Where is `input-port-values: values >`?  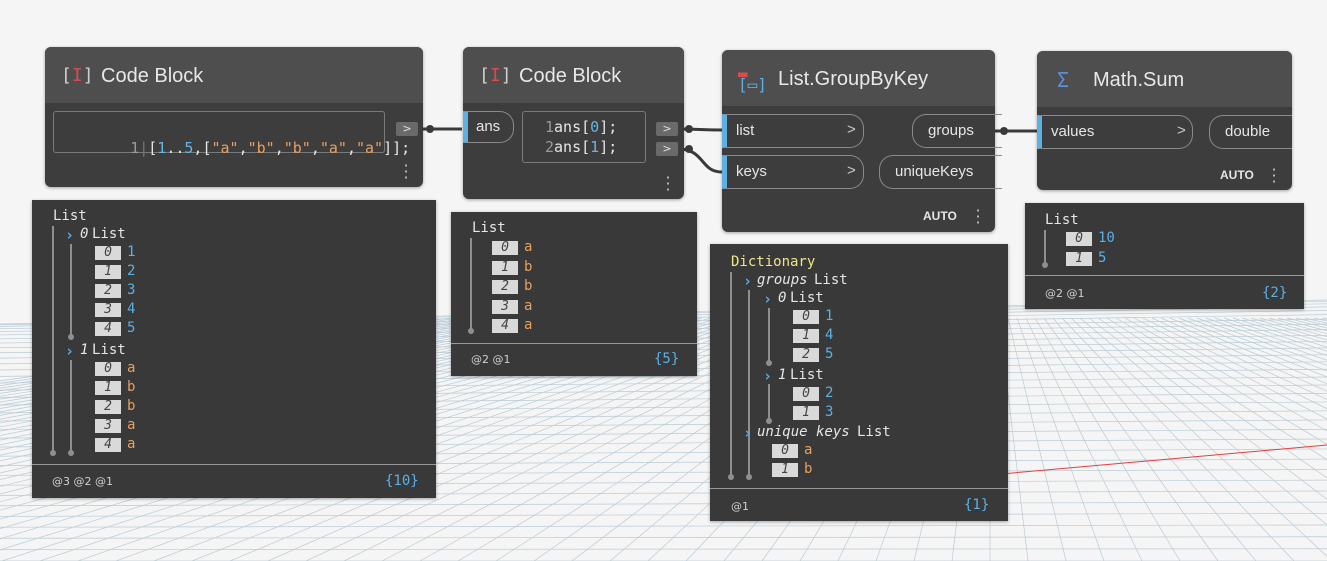 input-port-values: values > is located at coordinates (1115, 132).